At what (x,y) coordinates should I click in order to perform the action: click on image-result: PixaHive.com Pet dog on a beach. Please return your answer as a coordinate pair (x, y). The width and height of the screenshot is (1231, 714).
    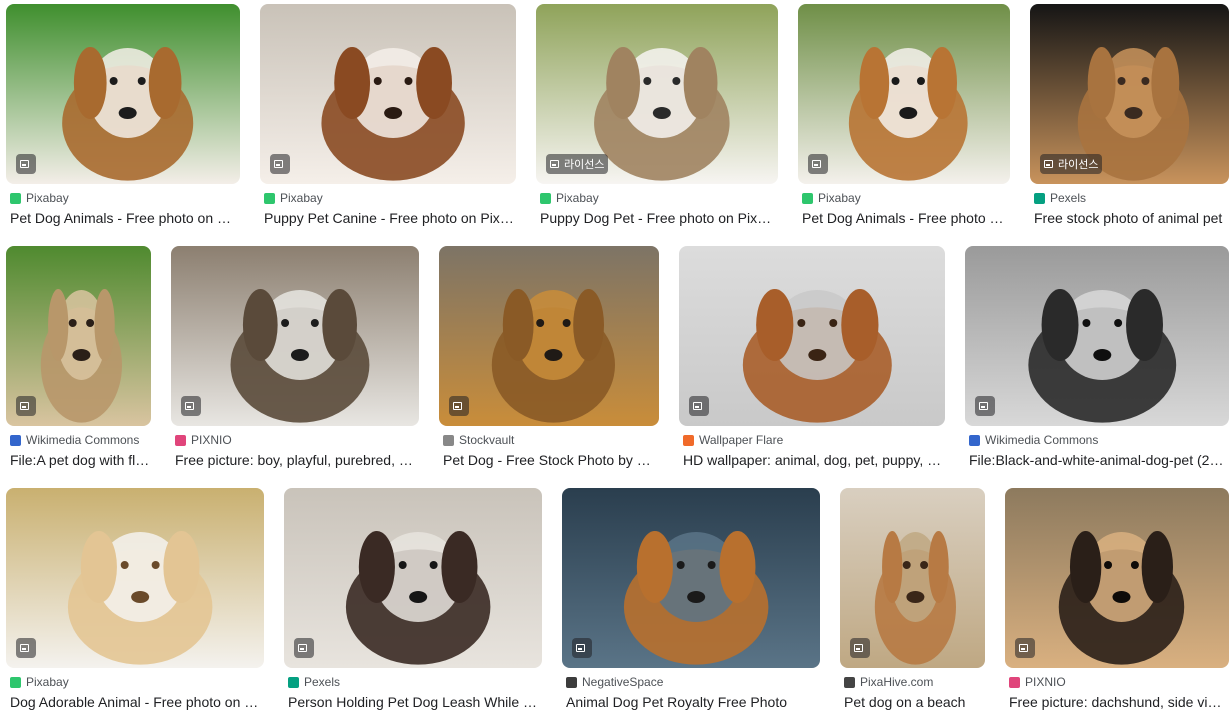
    Looking at the image, I should click on (912, 600).